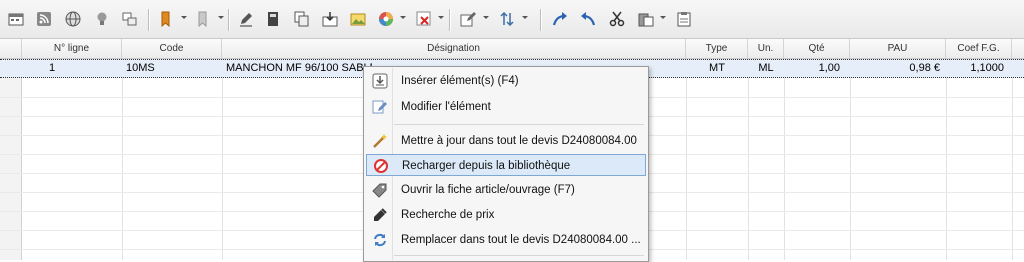  What do you see at coordinates (560, 19) in the screenshot?
I see `redo-icon` at bounding box center [560, 19].